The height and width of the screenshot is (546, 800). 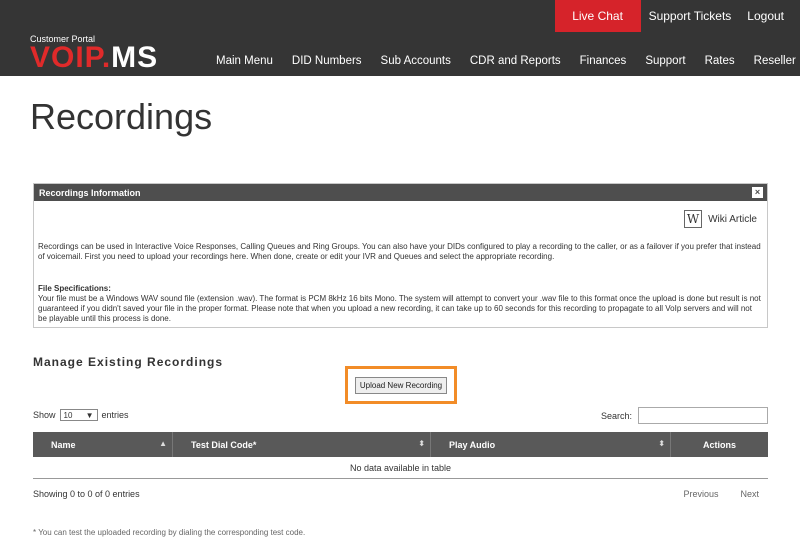 I want to click on column-test-dial-code: Test Dial Code* ⬍, so click(x=302, y=444).